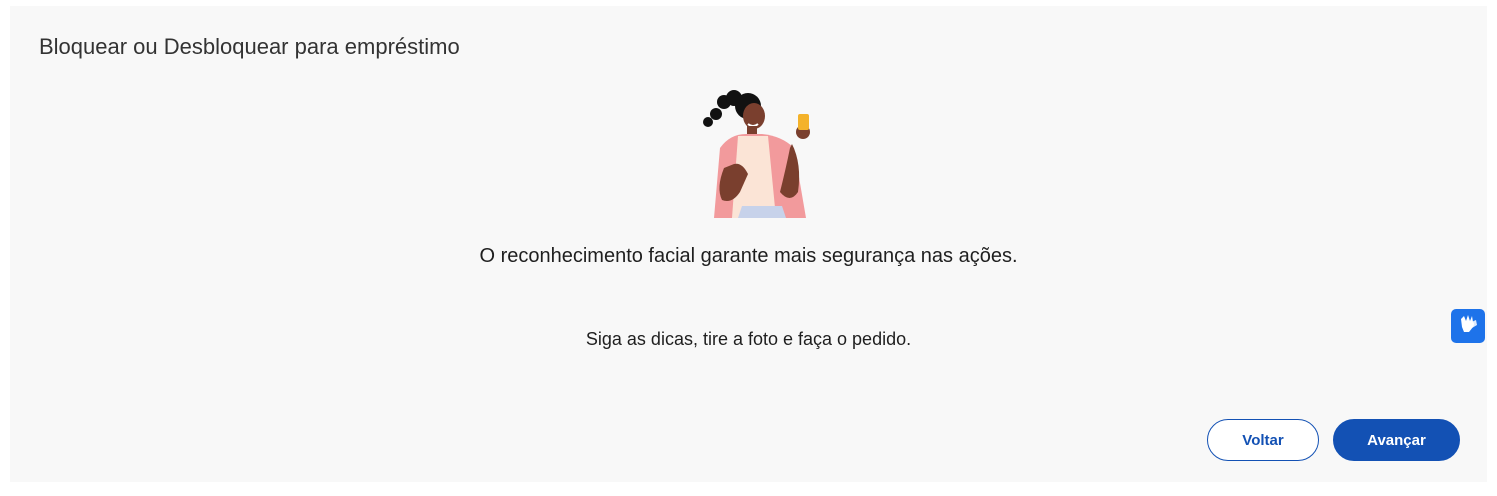 This screenshot has width=1497, height=496. I want to click on back-button: Voltar, so click(1263, 440).